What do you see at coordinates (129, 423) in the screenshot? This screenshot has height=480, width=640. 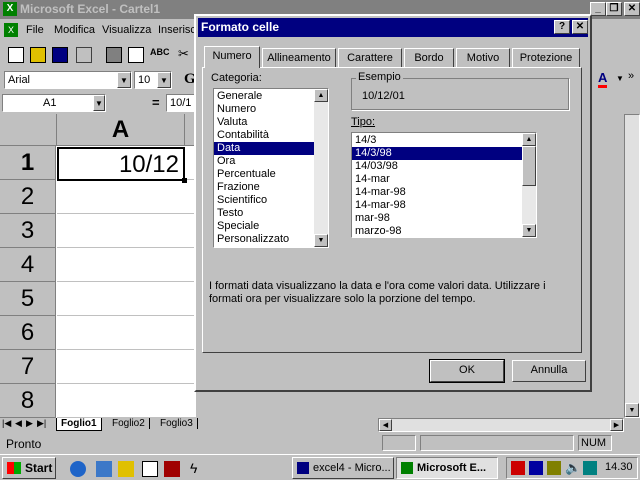 I see `sheet-tab-foglio2: Foglio2` at bounding box center [129, 423].